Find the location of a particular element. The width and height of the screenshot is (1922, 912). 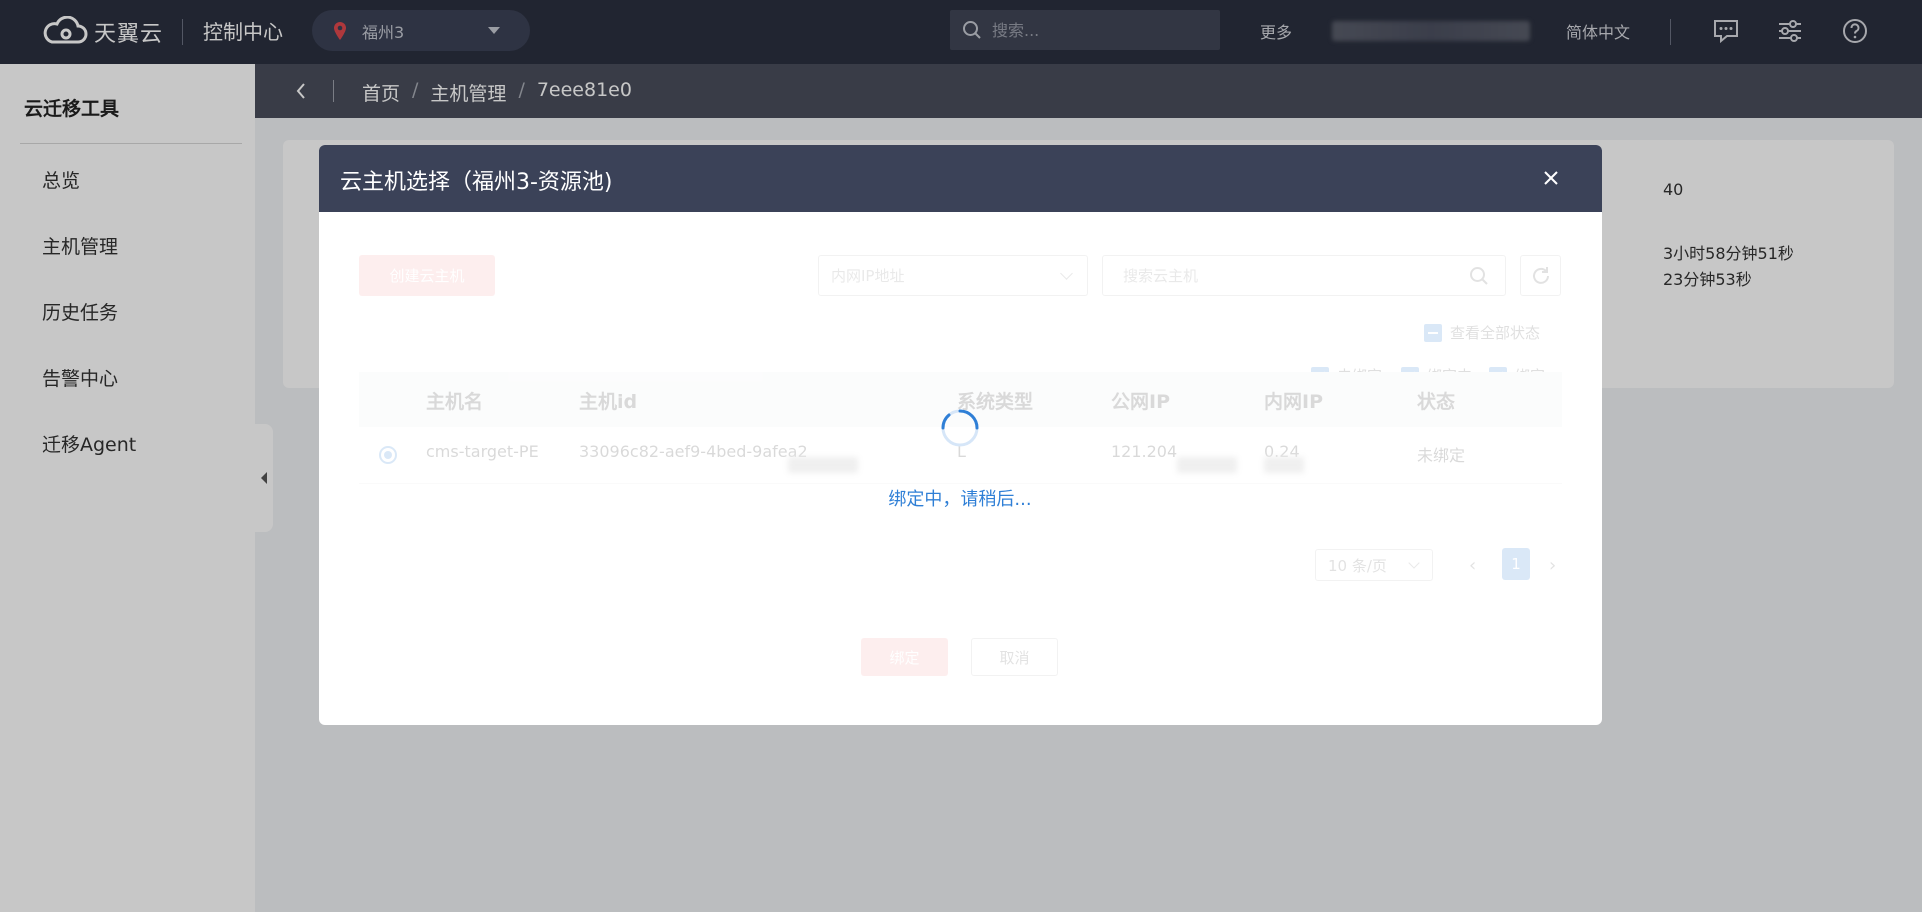

close-icon is located at coordinates (1551, 178).